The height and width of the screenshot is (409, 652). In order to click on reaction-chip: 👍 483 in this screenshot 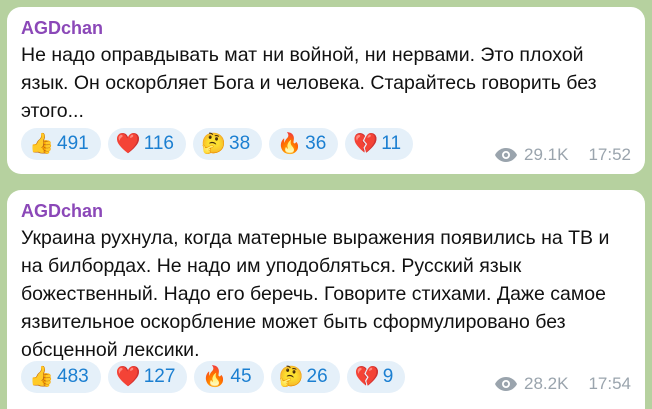, I will do `click(61, 377)`.